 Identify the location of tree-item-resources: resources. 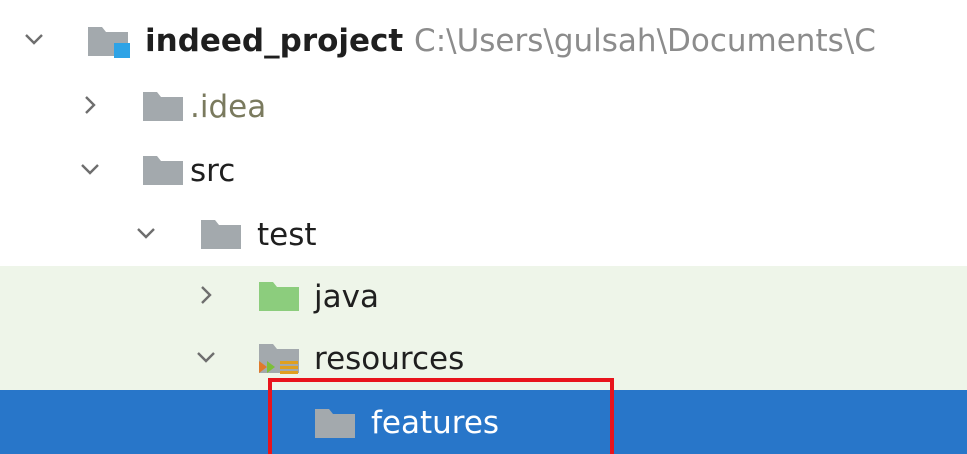
(483, 359).